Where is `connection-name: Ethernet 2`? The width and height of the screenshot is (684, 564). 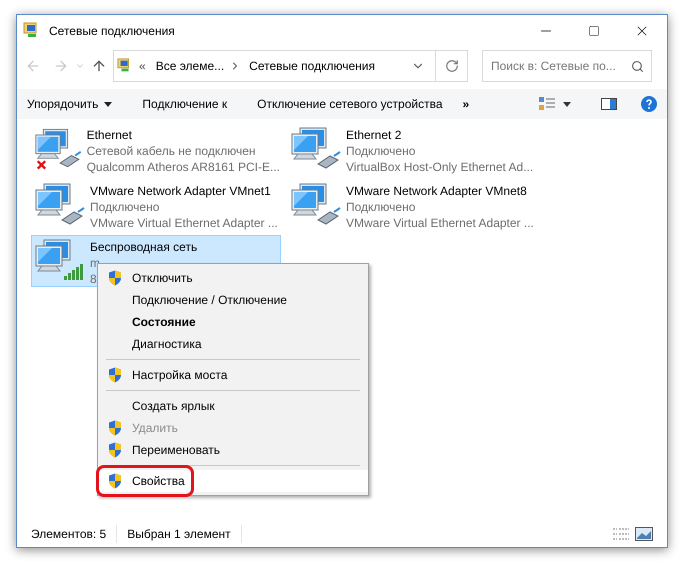
connection-name: Ethernet 2 is located at coordinates (374, 135).